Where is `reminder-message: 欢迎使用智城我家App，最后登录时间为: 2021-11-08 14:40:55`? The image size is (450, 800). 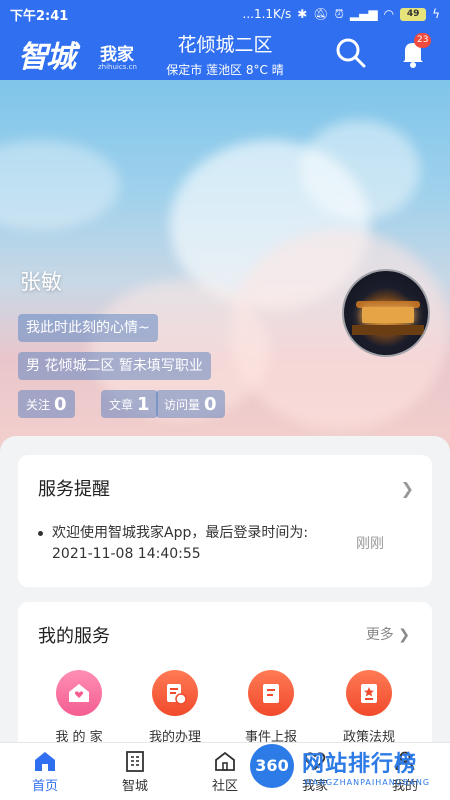
reminder-message: 欢迎使用智城我家App，最后登录时间为: 2021-11-08 14:40:55 is located at coordinates (180, 543).